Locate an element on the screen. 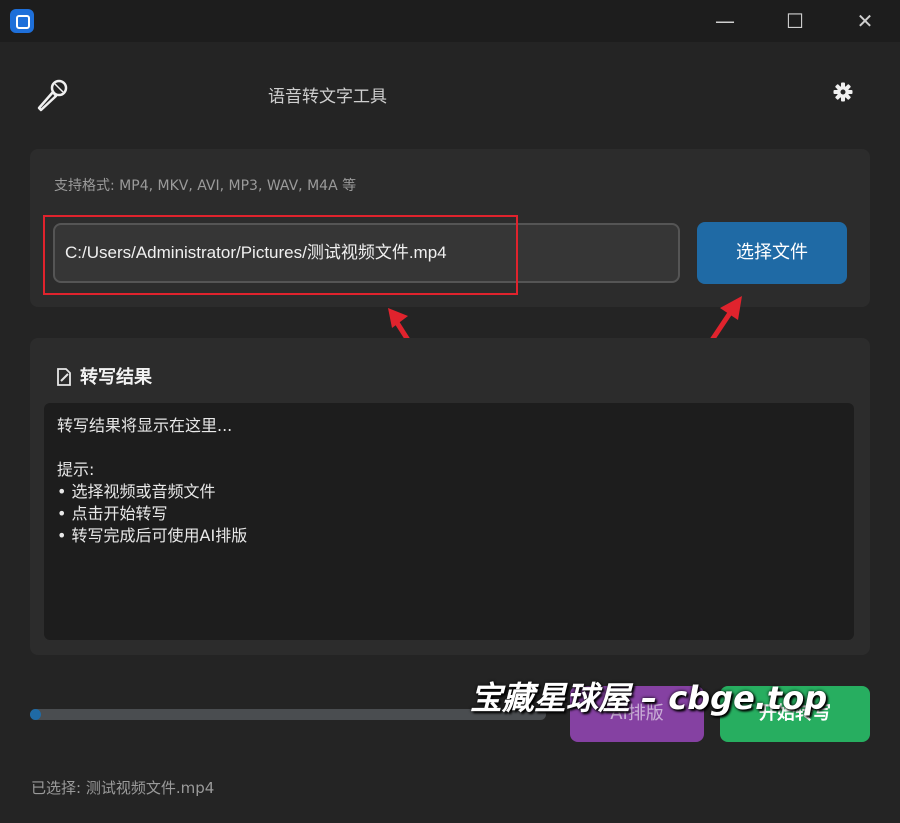 The width and height of the screenshot is (900, 823). edit-document-icon is located at coordinates (64, 379).